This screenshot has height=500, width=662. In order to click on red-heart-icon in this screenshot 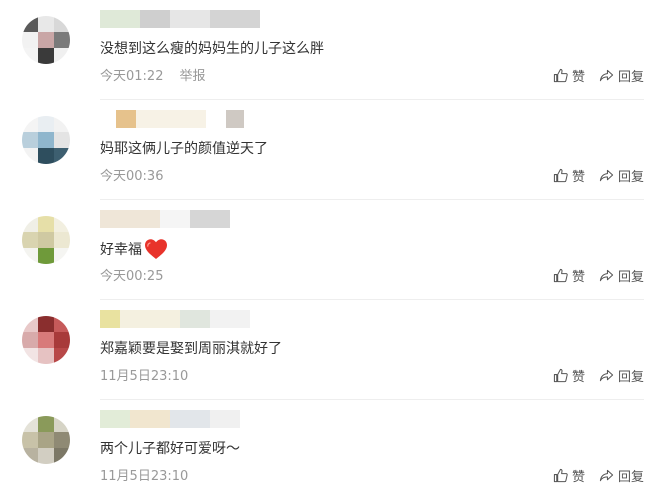, I will do `click(156, 249)`.